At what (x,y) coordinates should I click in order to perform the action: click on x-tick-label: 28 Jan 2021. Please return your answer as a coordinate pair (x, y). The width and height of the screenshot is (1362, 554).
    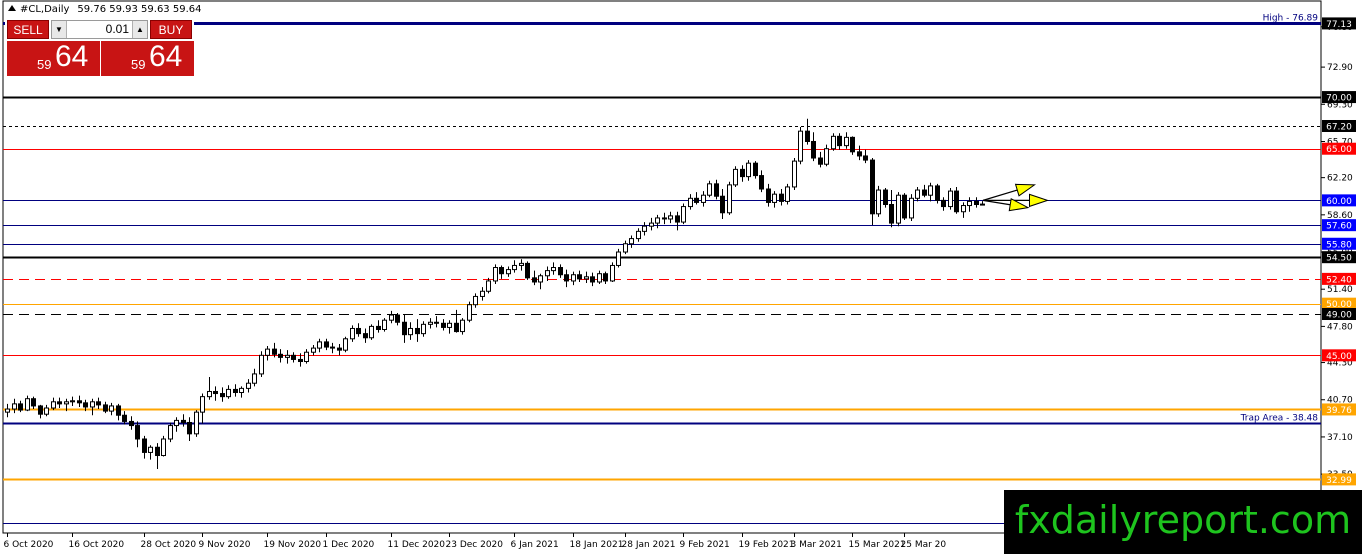
    Looking at the image, I should click on (649, 545).